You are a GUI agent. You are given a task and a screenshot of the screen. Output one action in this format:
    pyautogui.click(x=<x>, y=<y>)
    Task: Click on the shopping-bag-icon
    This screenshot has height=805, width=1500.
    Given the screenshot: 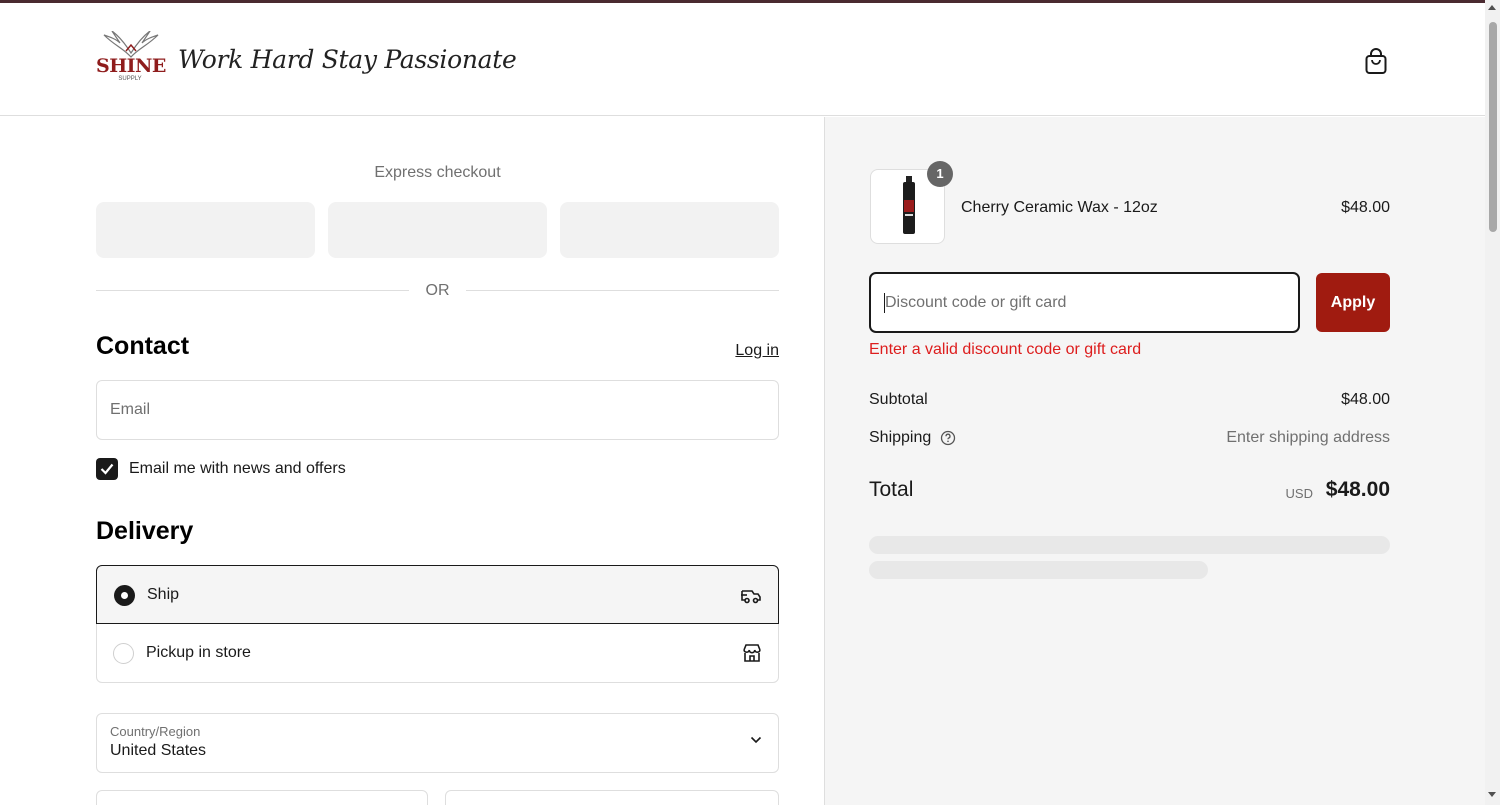 What is the action you would take?
    pyautogui.click(x=1376, y=61)
    